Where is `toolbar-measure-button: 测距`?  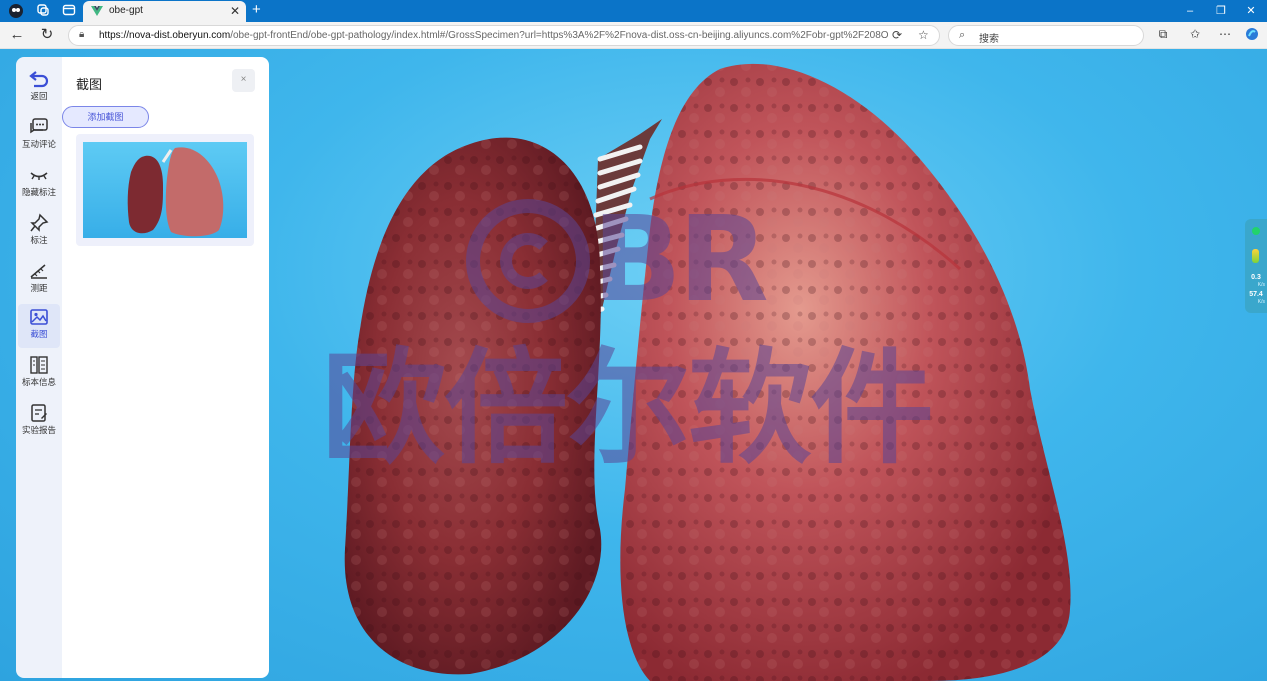 toolbar-measure-button: 测距 is located at coordinates (39, 280).